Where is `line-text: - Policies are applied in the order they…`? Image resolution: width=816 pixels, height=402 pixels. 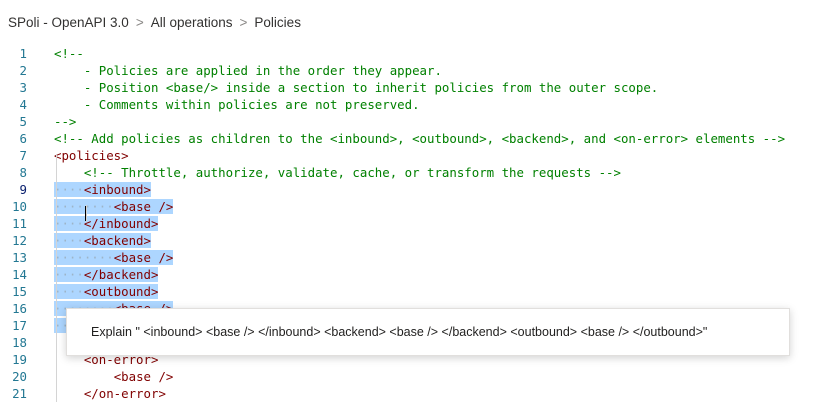
line-text: - Policies are applied in the order they… is located at coordinates (262, 70).